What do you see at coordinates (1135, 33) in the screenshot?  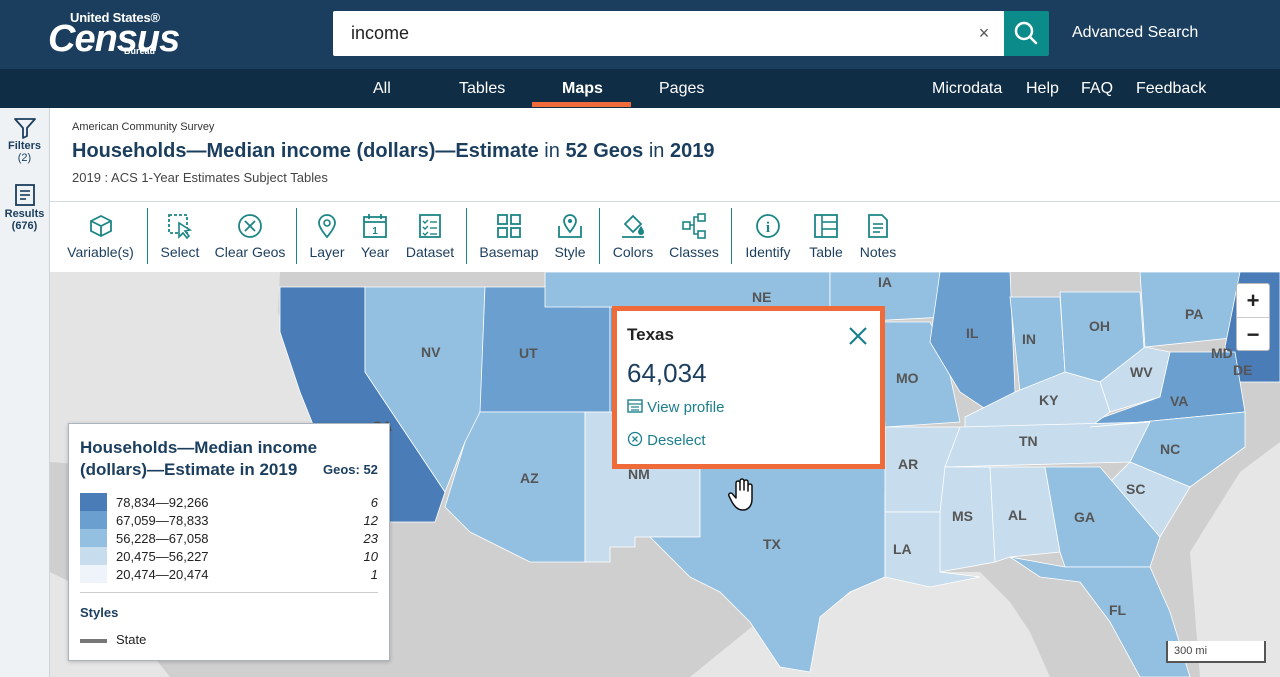 I see `advanced-search-link: Advanced Search` at bounding box center [1135, 33].